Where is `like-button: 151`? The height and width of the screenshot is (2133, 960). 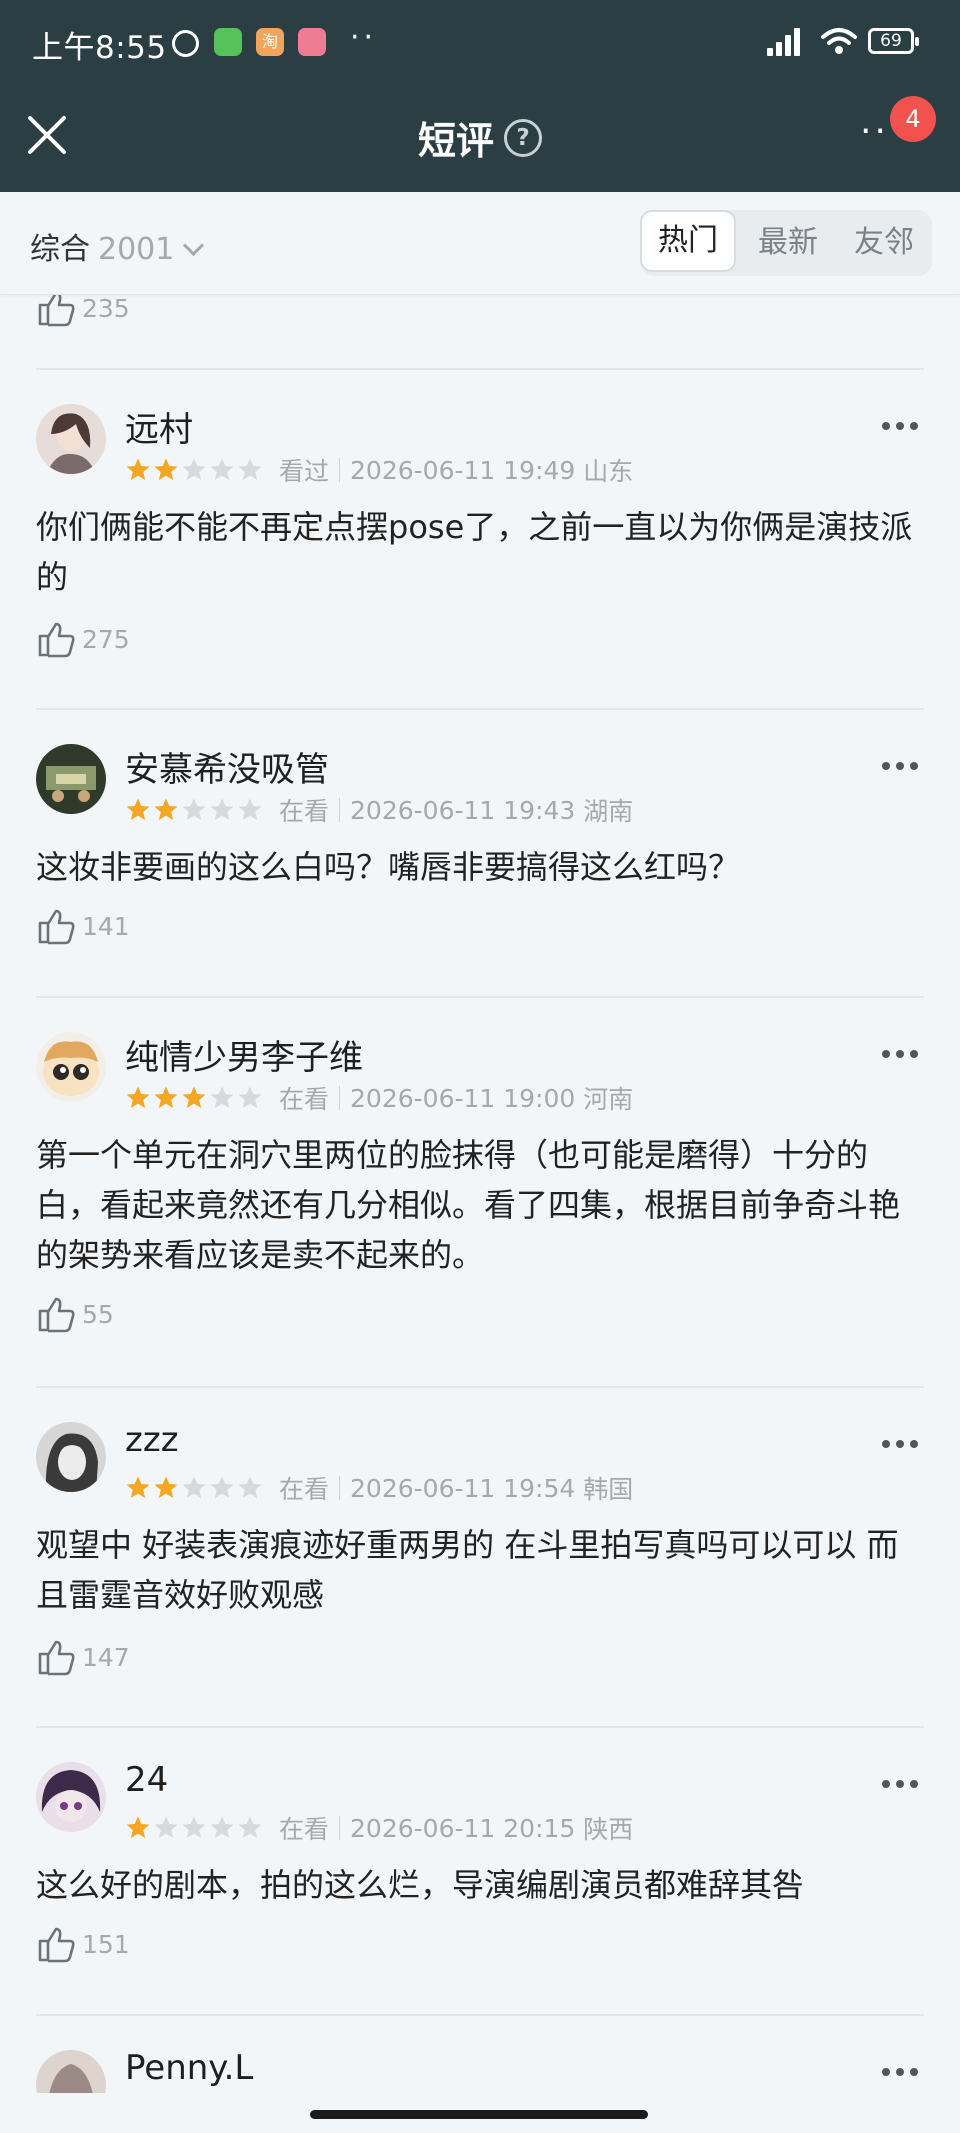 like-button: 151 is located at coordinates (83, 1944).